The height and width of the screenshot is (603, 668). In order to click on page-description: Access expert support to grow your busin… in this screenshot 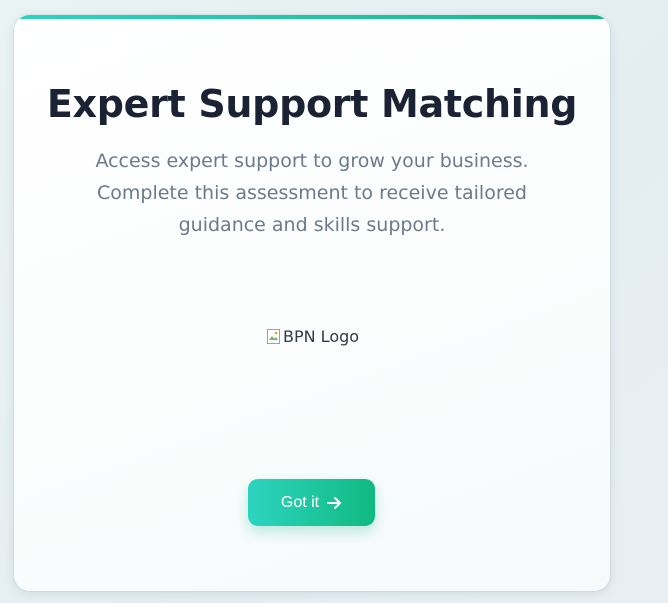, I will do `click(312, 193)`.